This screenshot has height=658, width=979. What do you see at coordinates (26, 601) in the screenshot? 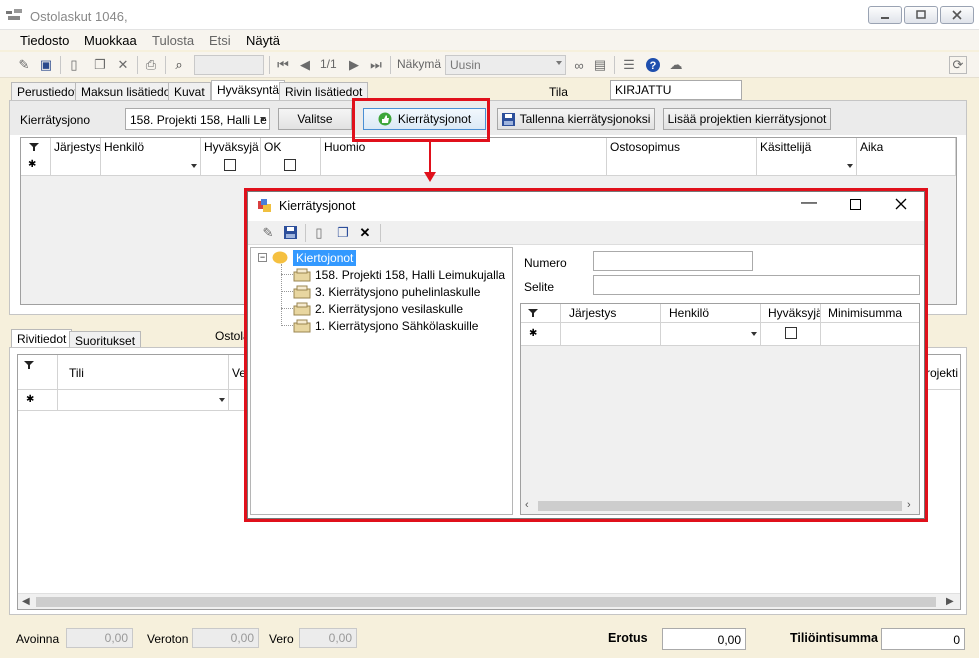
I see `scroll-left-icon: ◀` at bounding box center [26, 601].